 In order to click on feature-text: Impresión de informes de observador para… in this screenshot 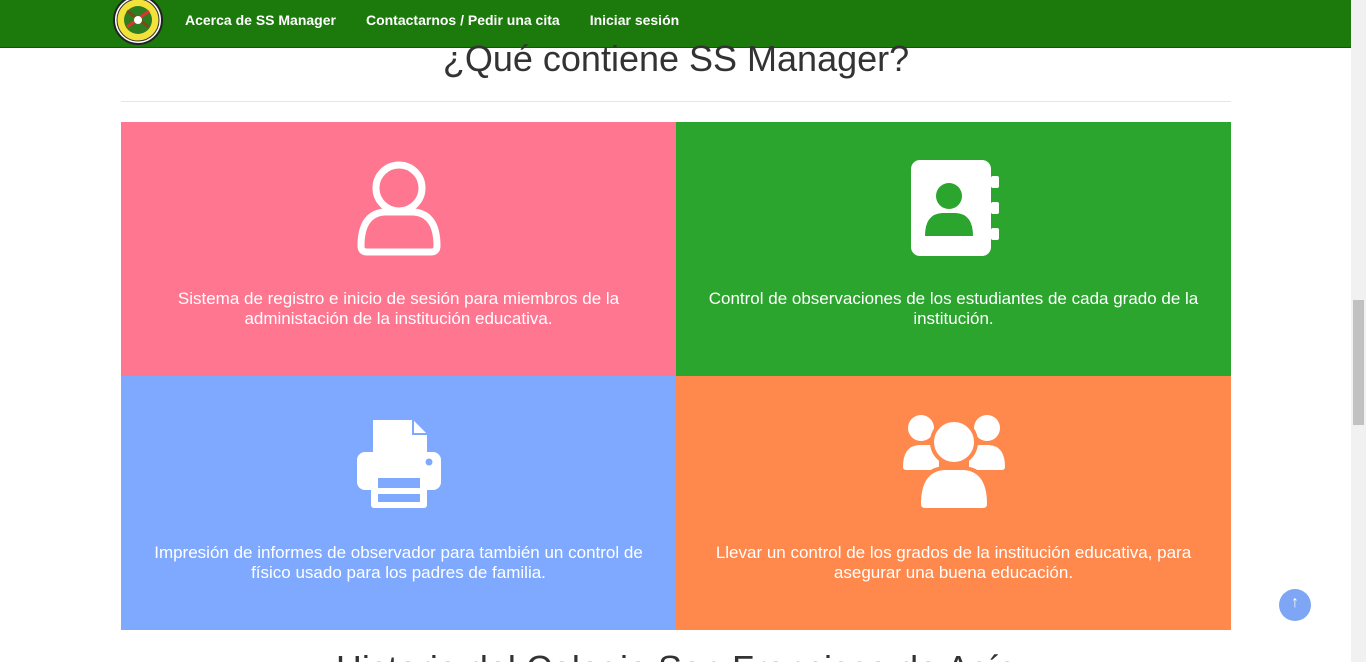, I will do `click(398, 562)`.